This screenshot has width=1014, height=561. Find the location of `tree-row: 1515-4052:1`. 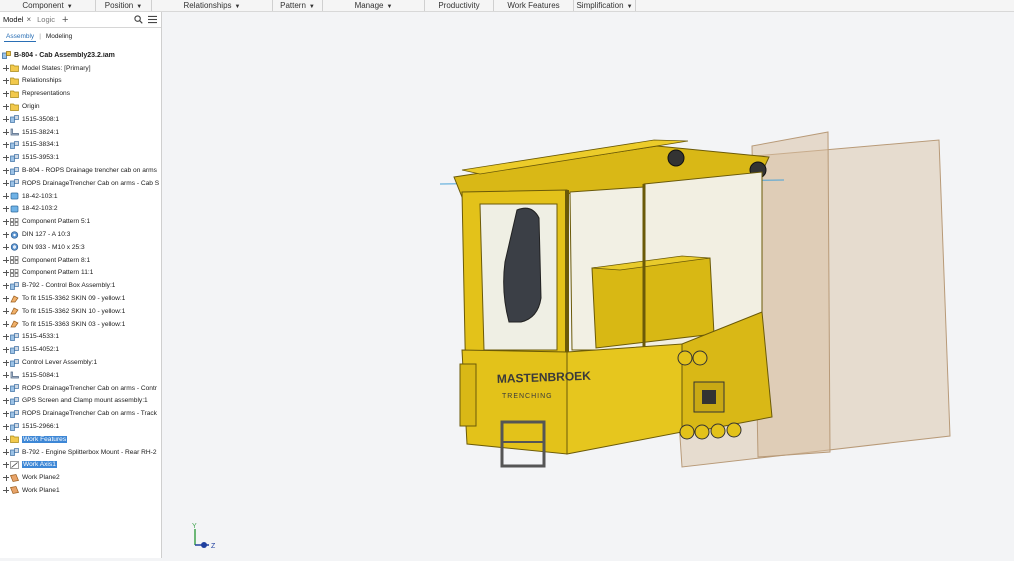

tree-row: 1515-4052:1 is located at coordinates (80, 349).